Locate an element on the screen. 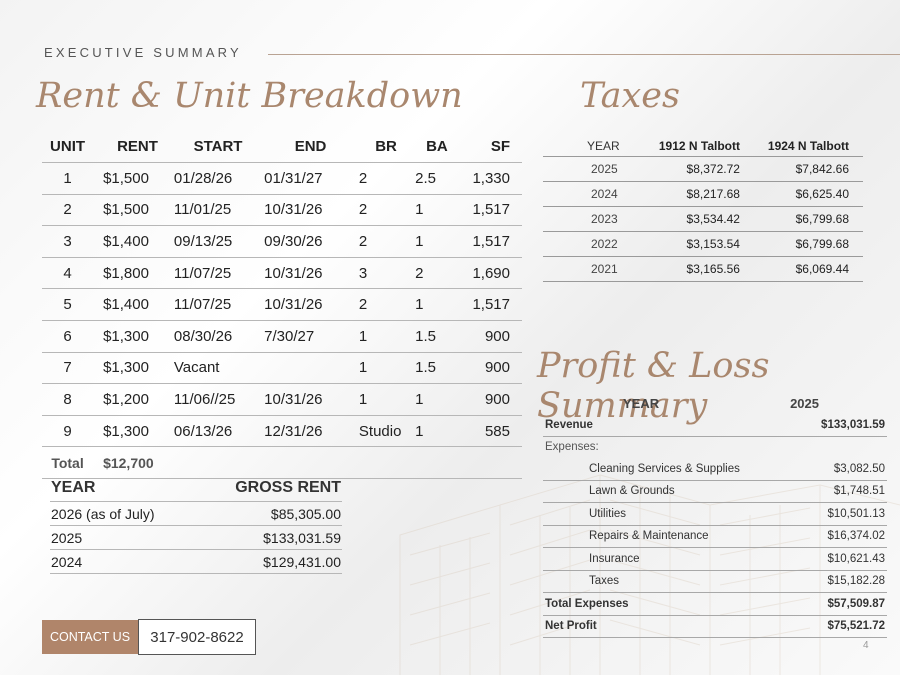  cell-start: Vacant is located at coordinates (218, 367).